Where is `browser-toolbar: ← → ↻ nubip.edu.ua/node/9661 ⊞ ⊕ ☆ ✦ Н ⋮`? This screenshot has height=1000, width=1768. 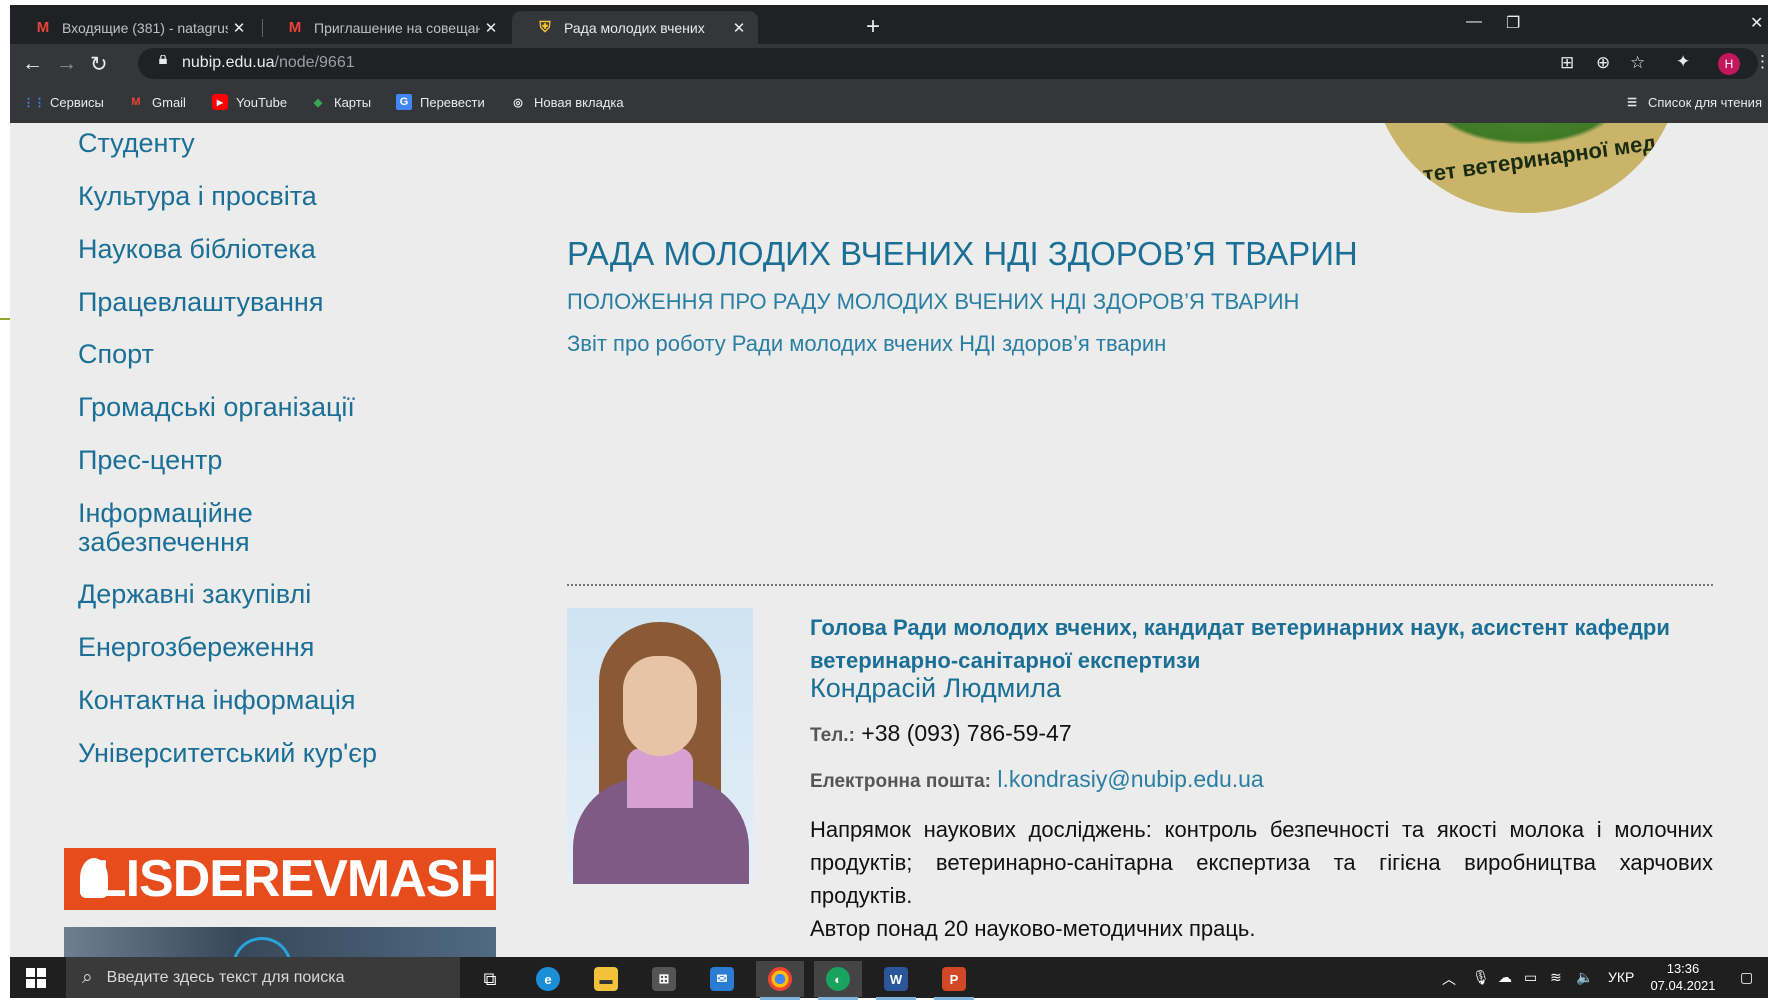 browser-toolbar: ← → ↻ nubip.edu.ua/node/9661 ⊞ ⊕ ☆ ✦ Н ⋮ is located at coordinates (889, 63).